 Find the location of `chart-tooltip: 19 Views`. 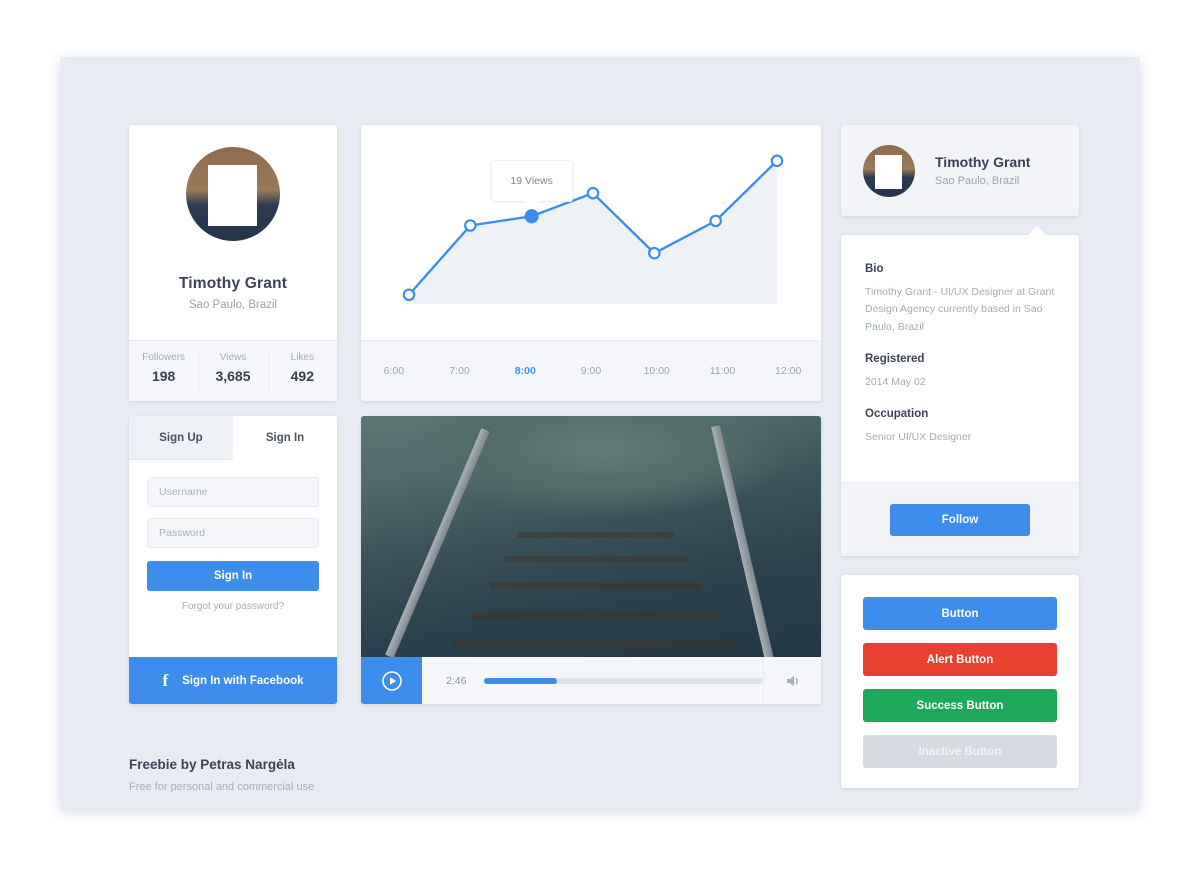

chart-tooltip: 19 Views is located at coordinates (531, 181).